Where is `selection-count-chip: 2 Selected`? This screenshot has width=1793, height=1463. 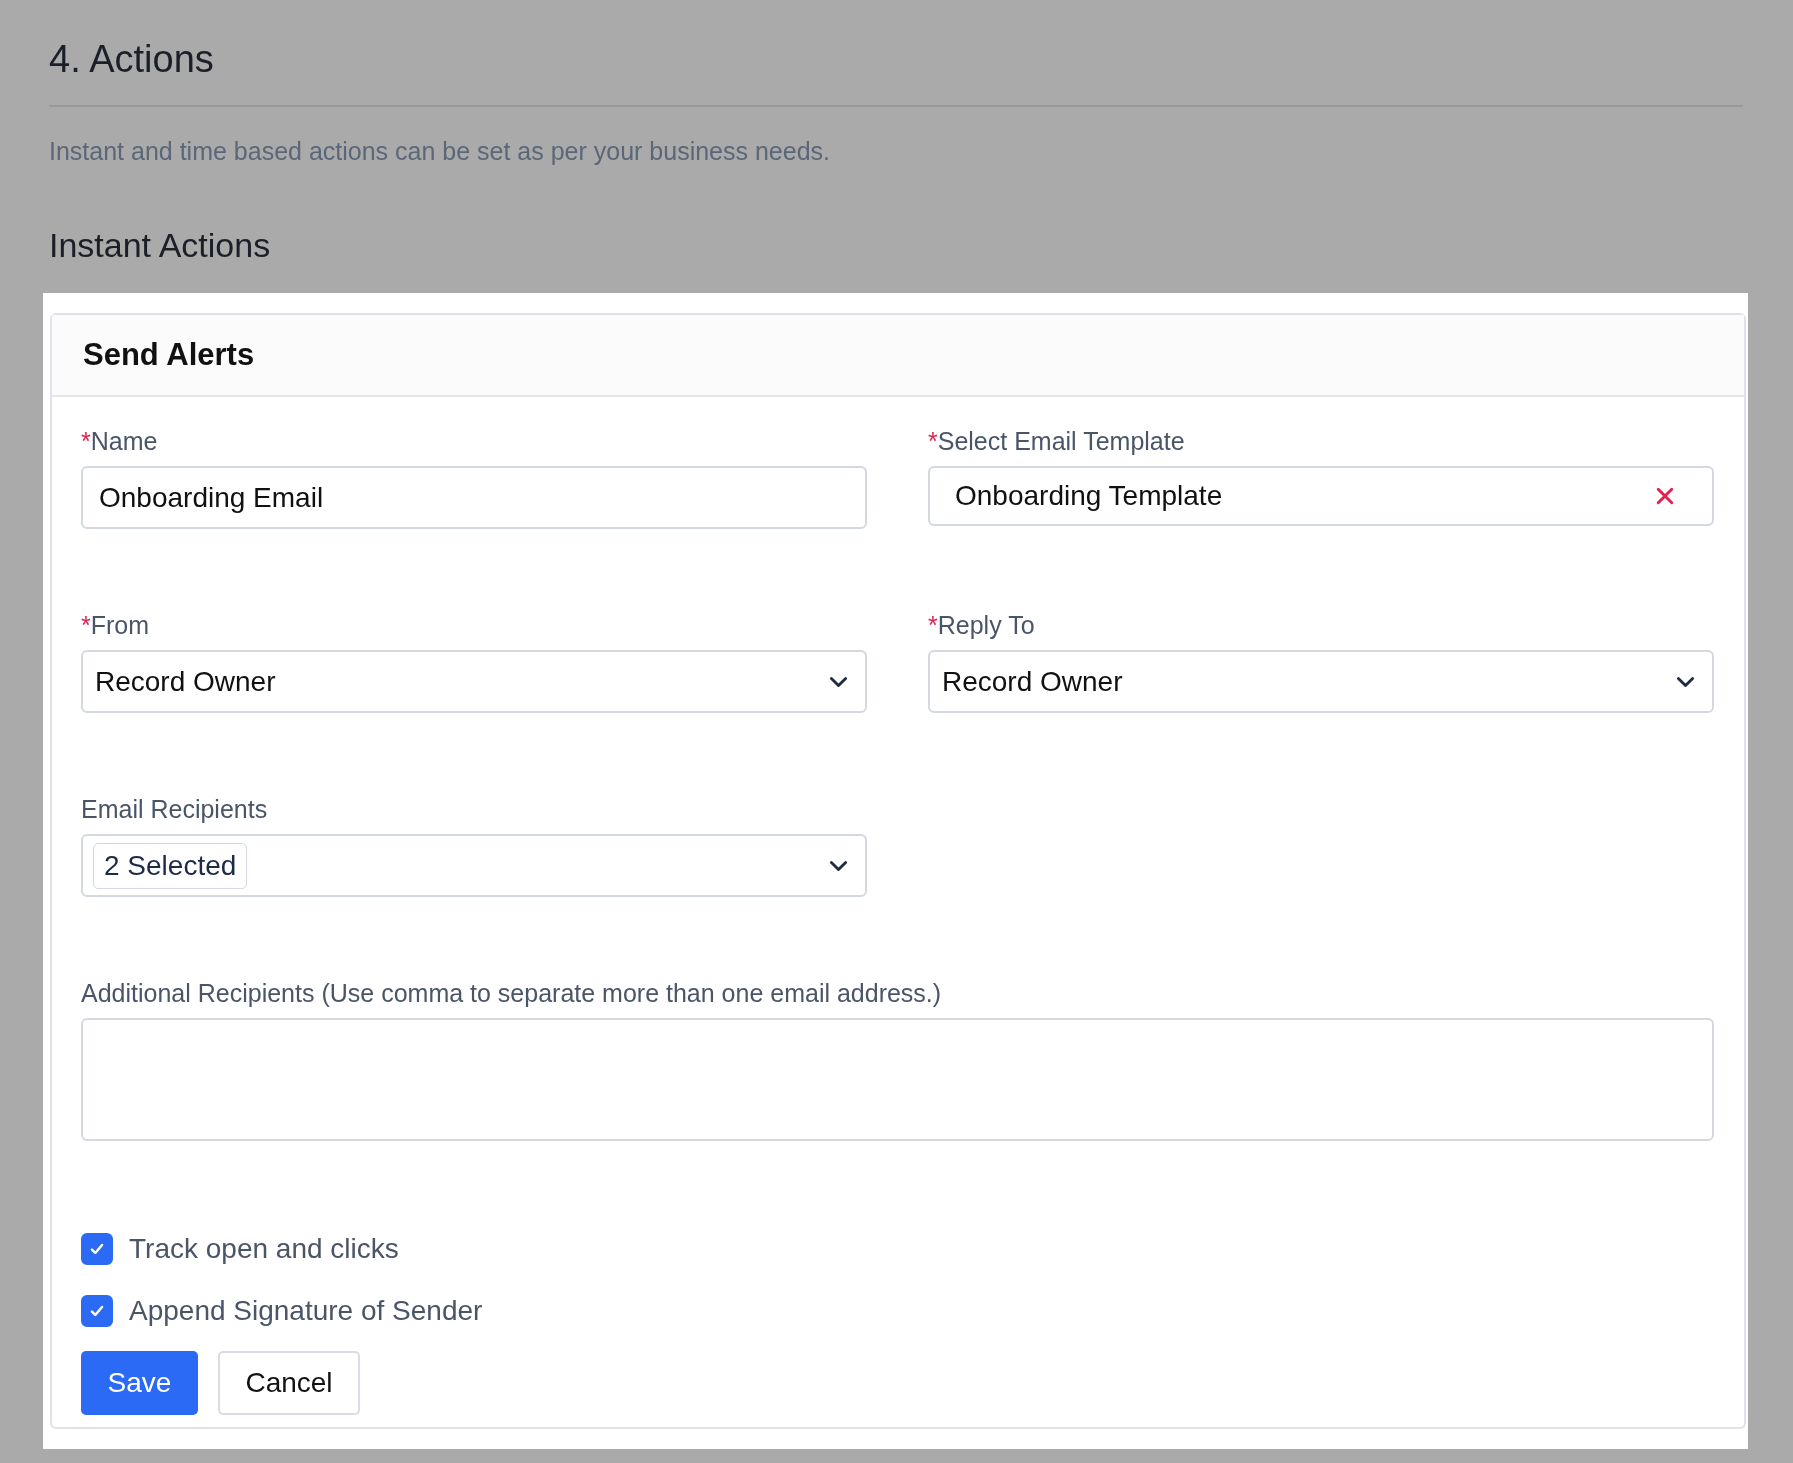
selection-count-chip: 2 Selected is located at coordinates (170, 865).